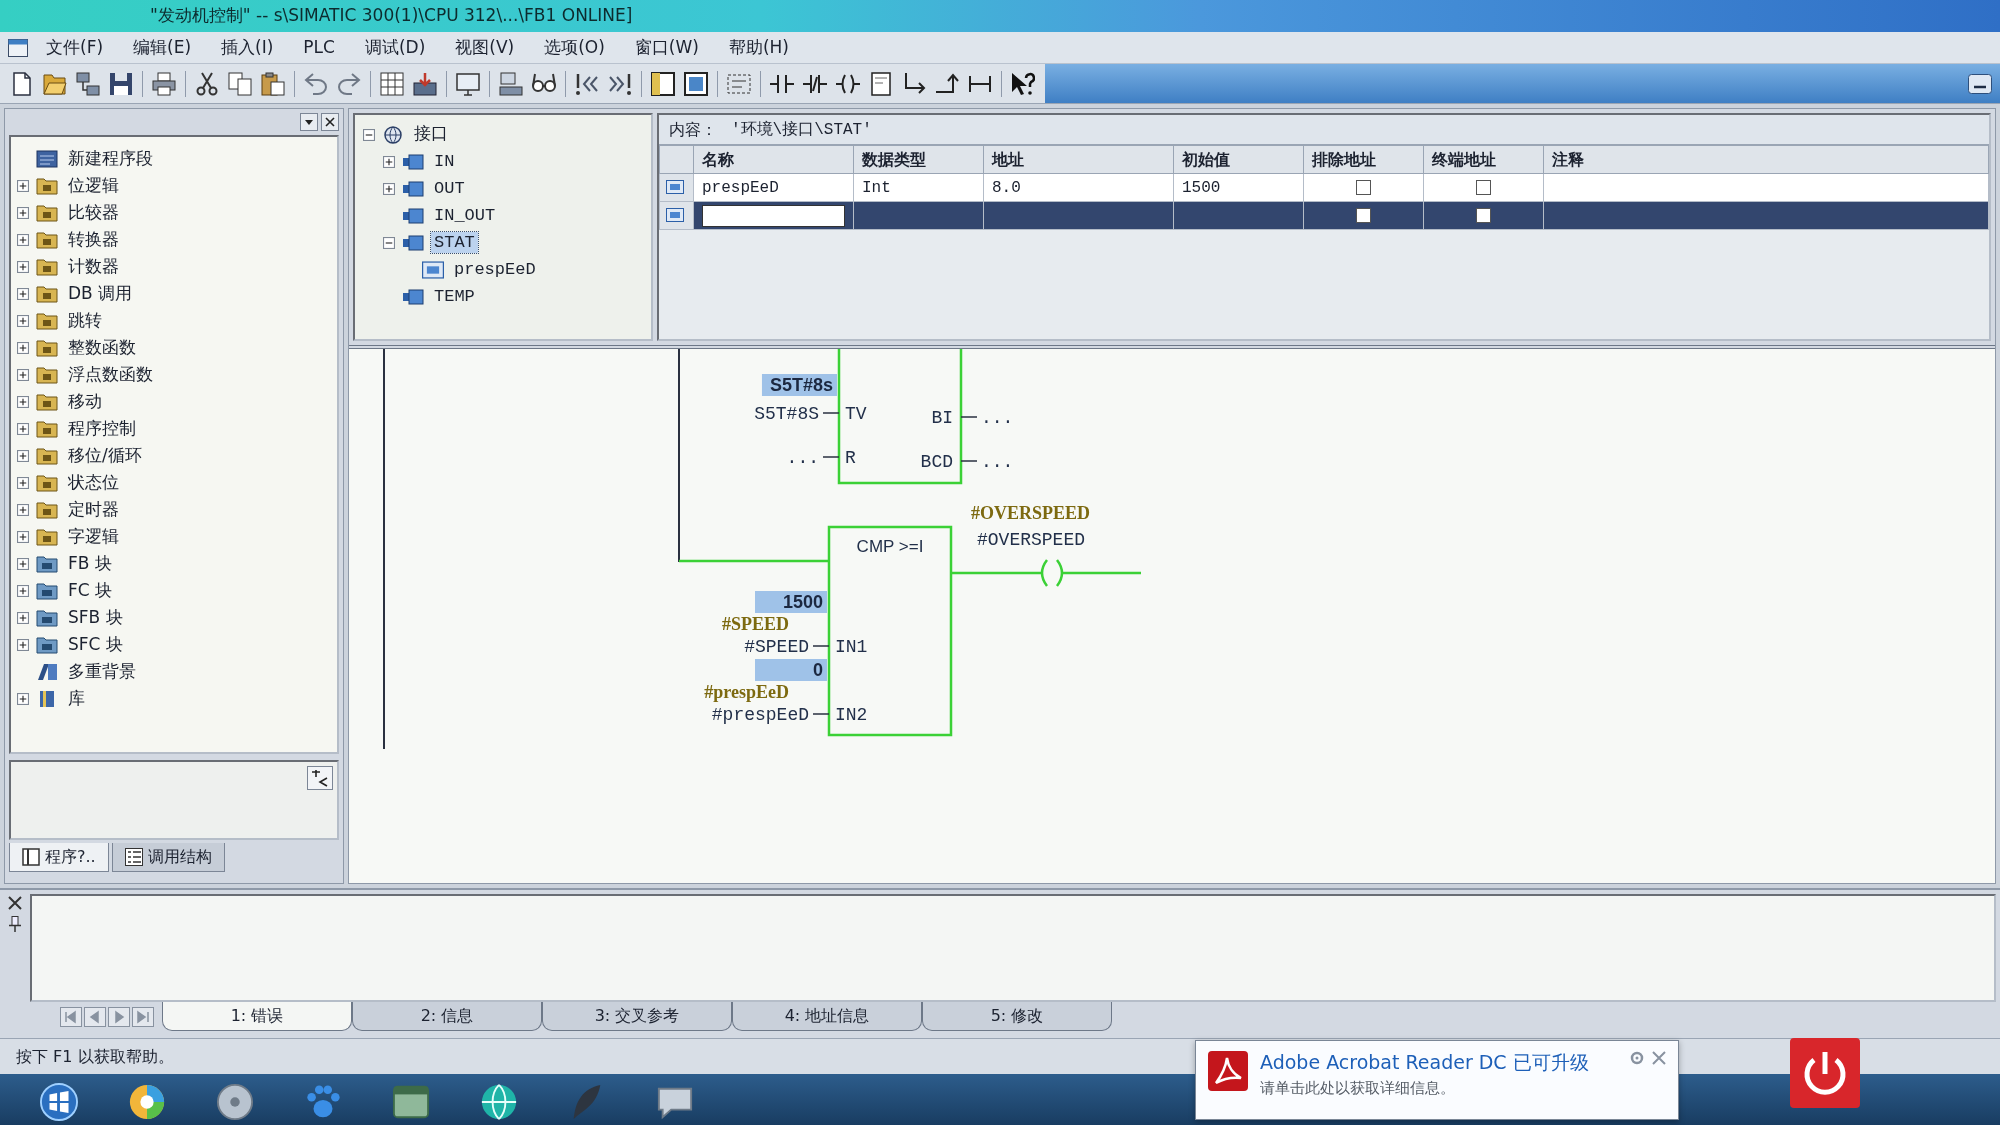 This screenshot has width=2000, height=1125. Describe the element at coordinates (93, 212) in the screenshot. I see `tree-item: 比较器` at that location.